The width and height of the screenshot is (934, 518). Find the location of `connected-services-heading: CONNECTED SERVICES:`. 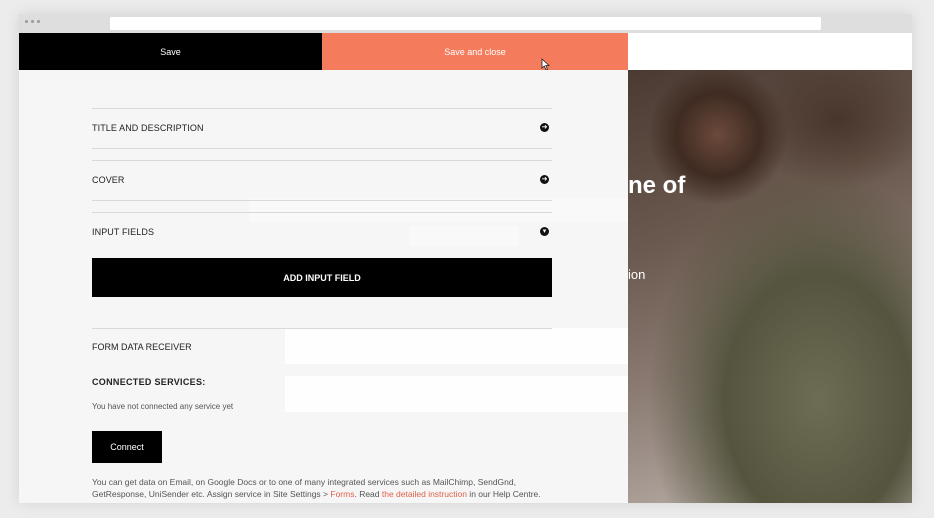

connected-services-heading: CONNECTED SERVICES: is located at coordinates (149, 382).